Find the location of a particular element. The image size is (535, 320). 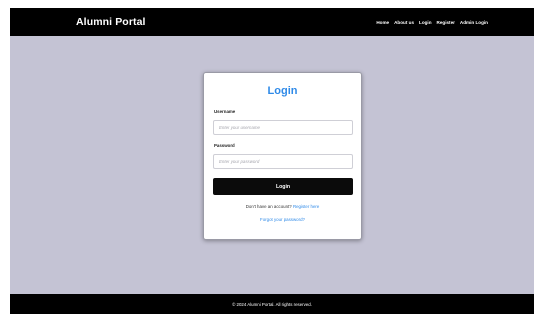

signup-prompt-line: Don't have an account? Register here is located at coordinates (282, 206).